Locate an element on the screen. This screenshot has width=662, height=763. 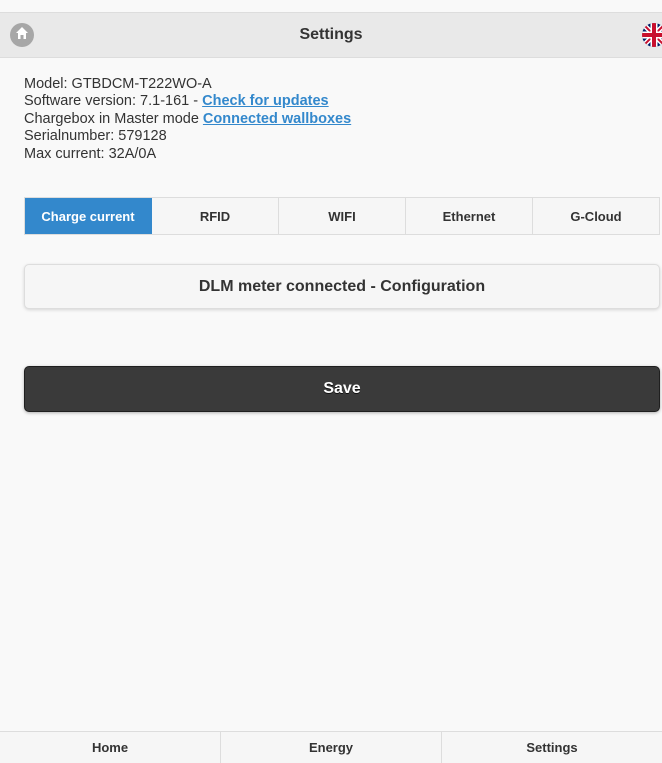
footer-home: Home is located at coordinates (110, 747).